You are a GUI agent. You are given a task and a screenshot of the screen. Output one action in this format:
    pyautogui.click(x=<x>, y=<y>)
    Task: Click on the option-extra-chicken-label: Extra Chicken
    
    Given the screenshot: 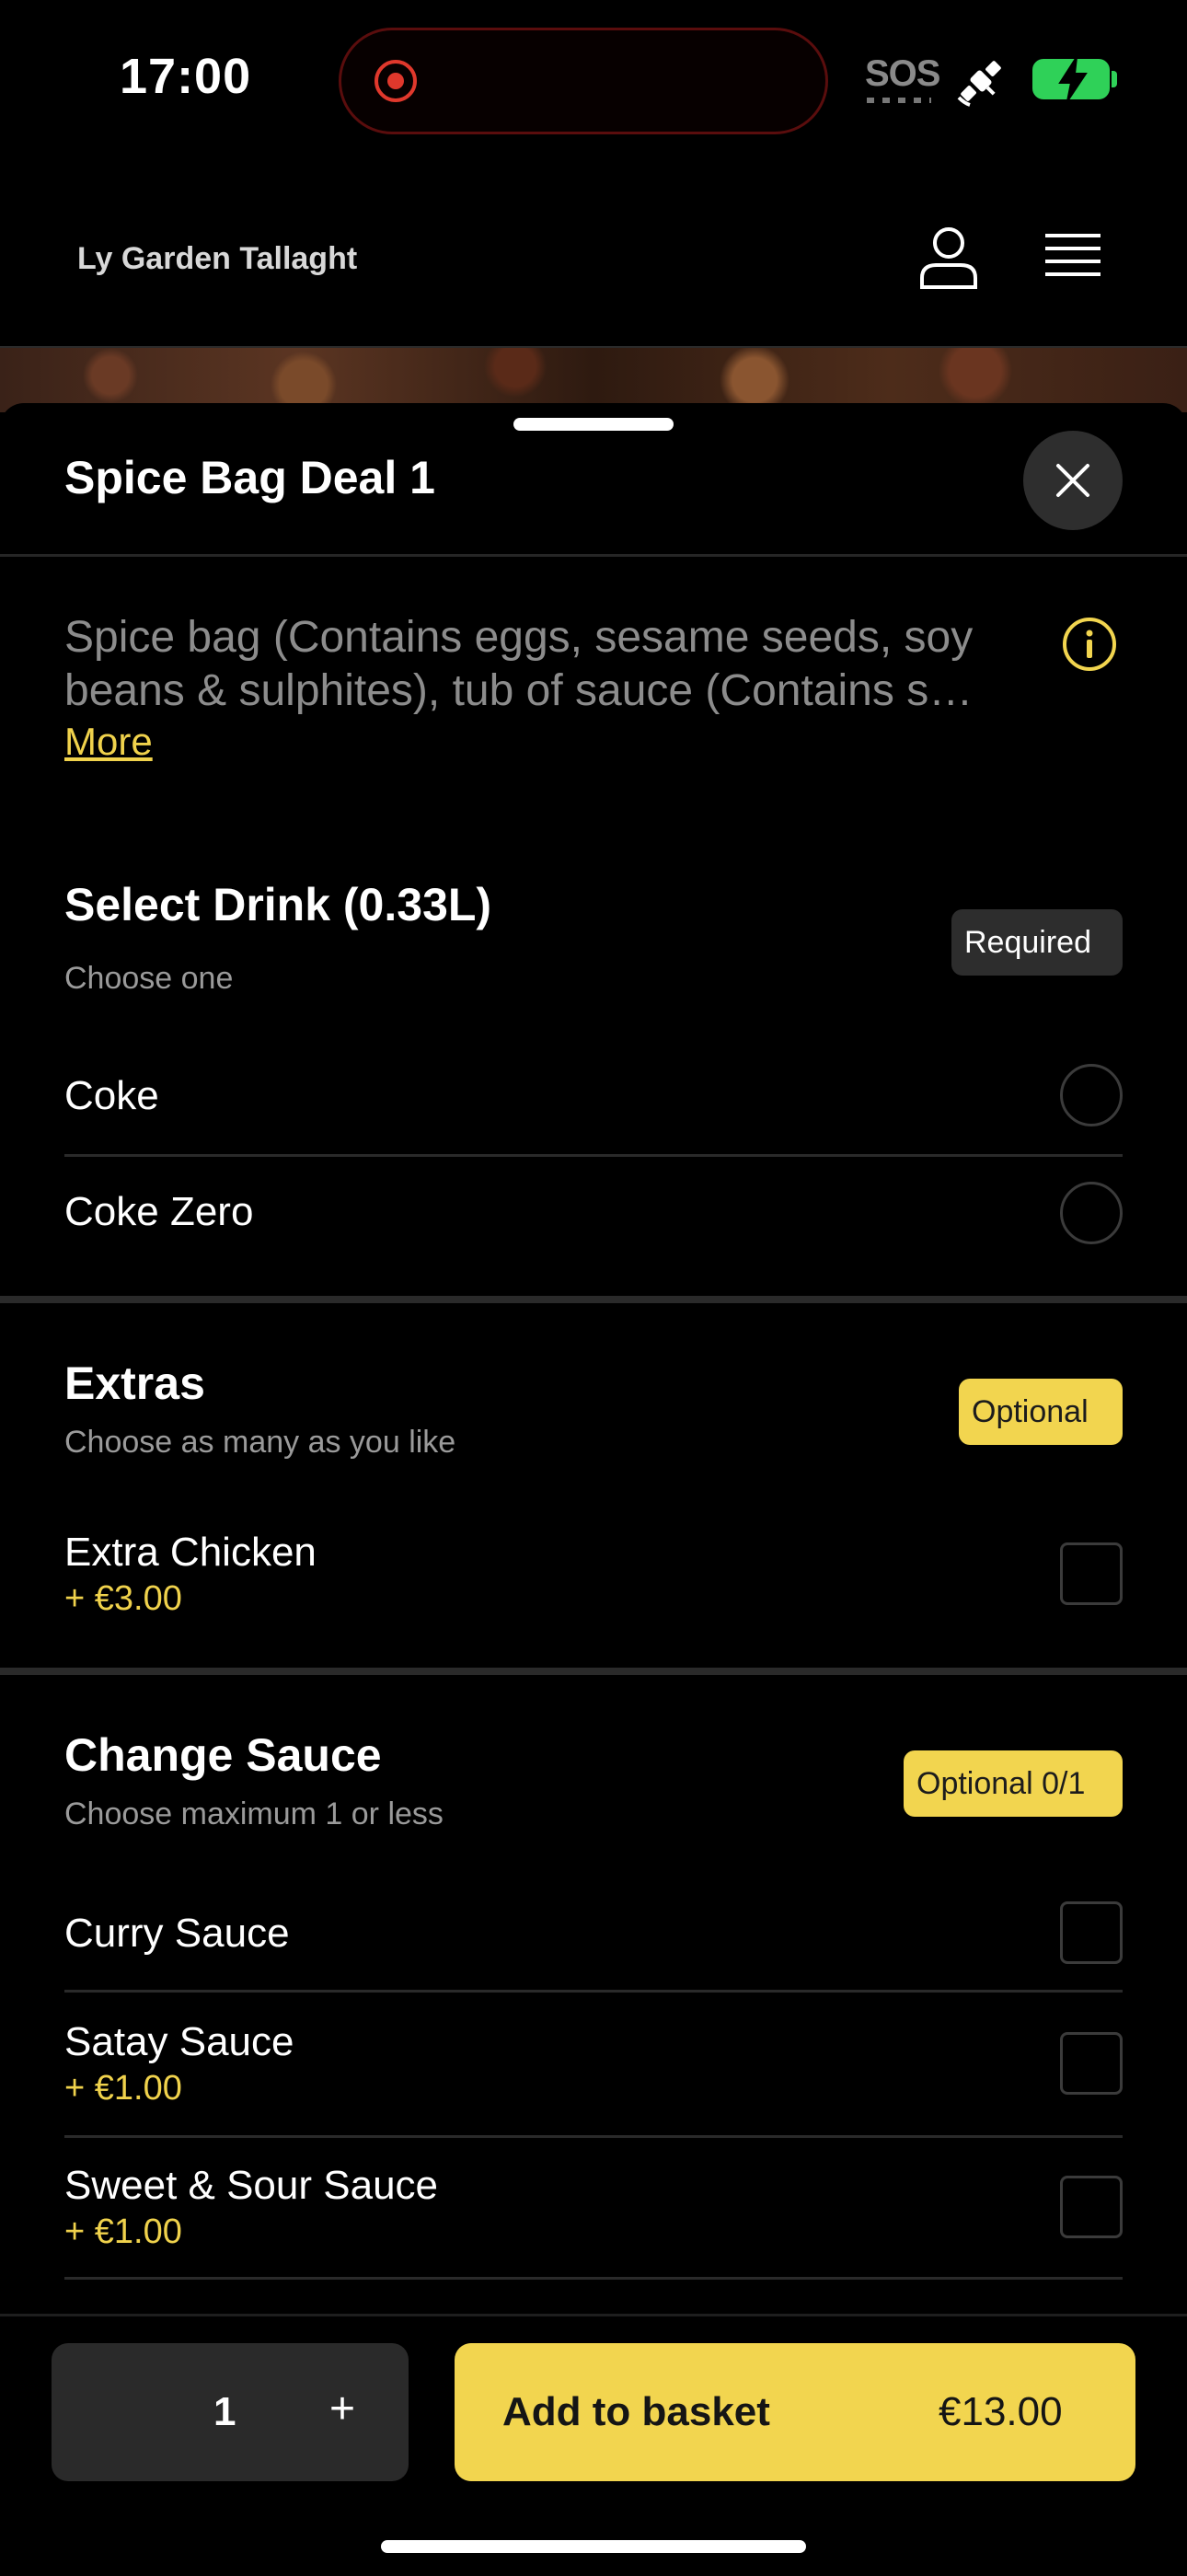 What is the action you would take?
    pyautogui.click(x=190, y=1553)
    